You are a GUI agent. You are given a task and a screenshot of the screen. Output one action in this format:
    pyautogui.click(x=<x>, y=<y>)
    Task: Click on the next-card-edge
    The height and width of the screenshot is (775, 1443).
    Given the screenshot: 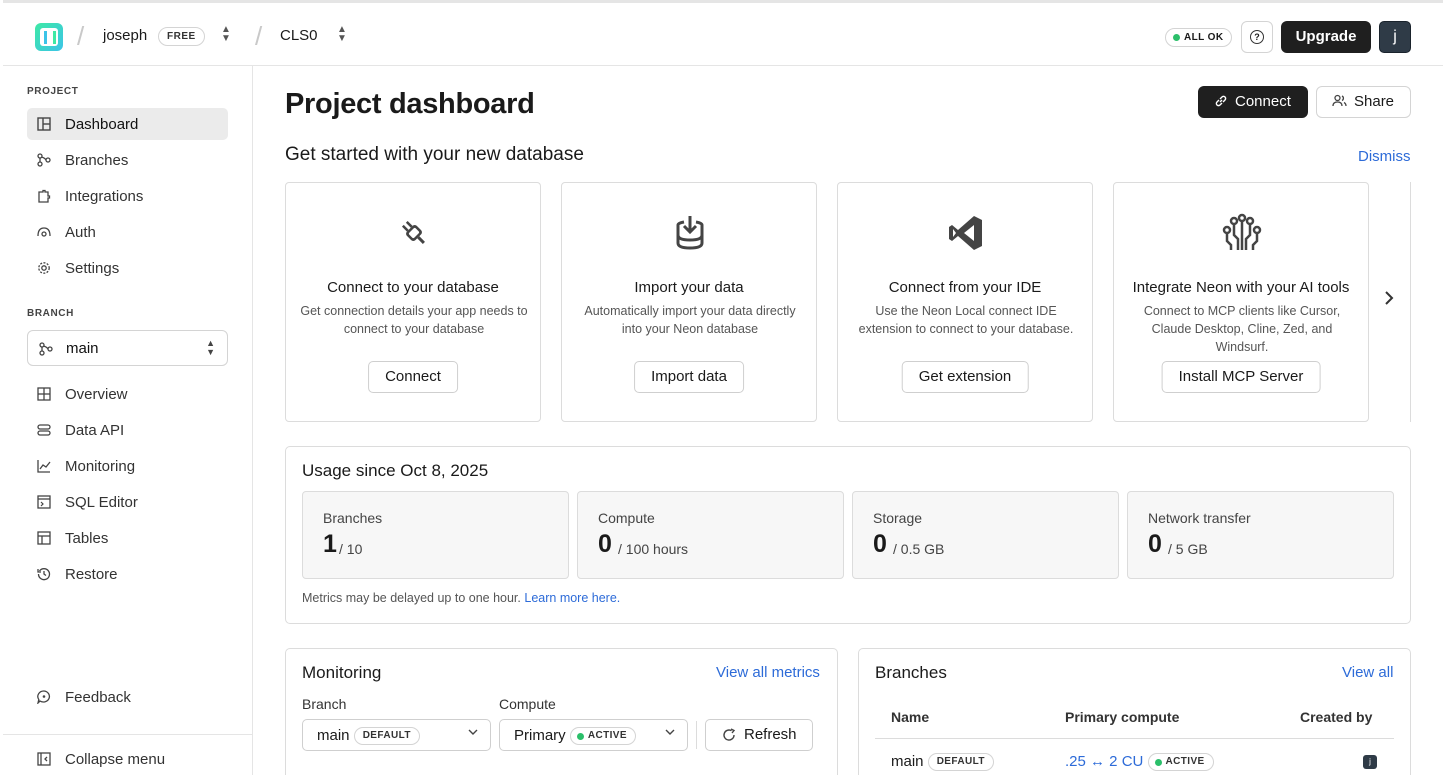 What is the action you would take?
    pyautogui.click(x=1410, y=302)
    